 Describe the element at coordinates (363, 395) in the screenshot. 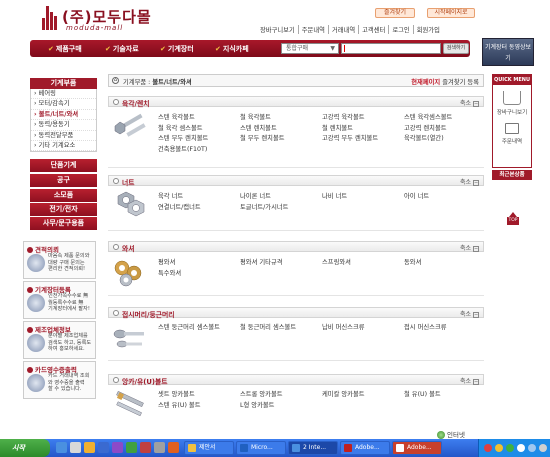

I see `product-link: 케미칼 앙카볼트` at that location.